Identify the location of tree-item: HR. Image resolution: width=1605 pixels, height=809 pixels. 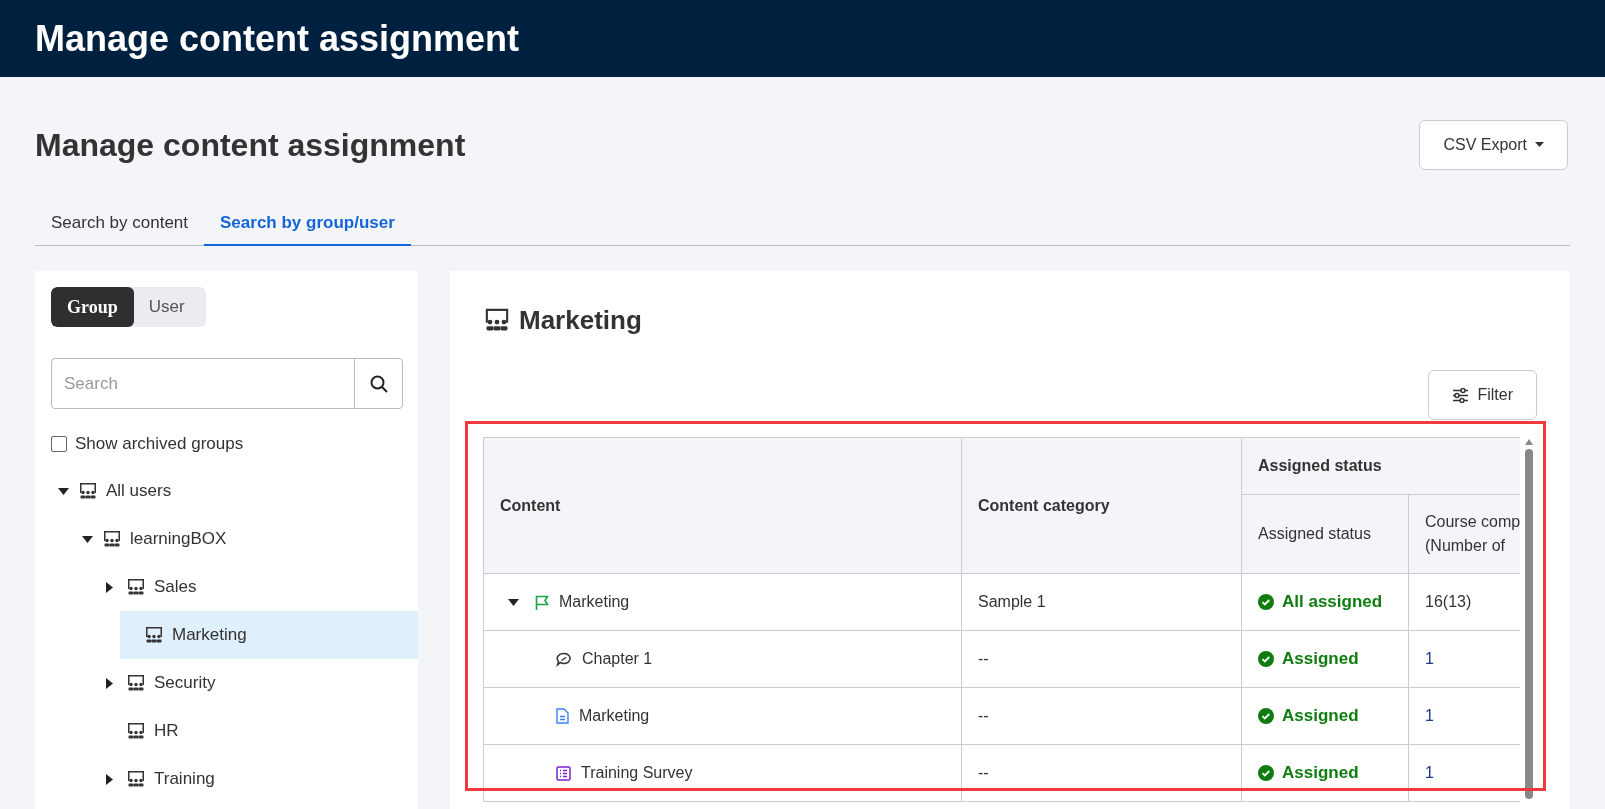
(226, 731).